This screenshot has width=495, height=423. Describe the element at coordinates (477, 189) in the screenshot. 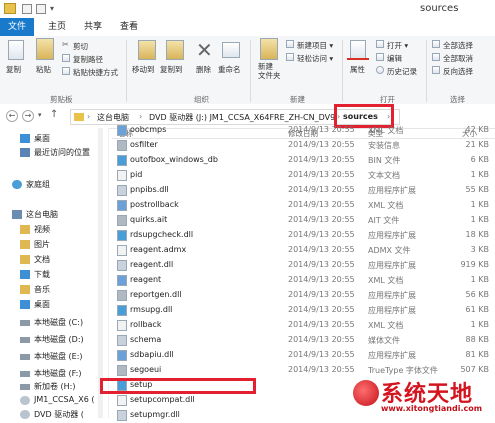

I see `file-size: 55 KB` at that location.